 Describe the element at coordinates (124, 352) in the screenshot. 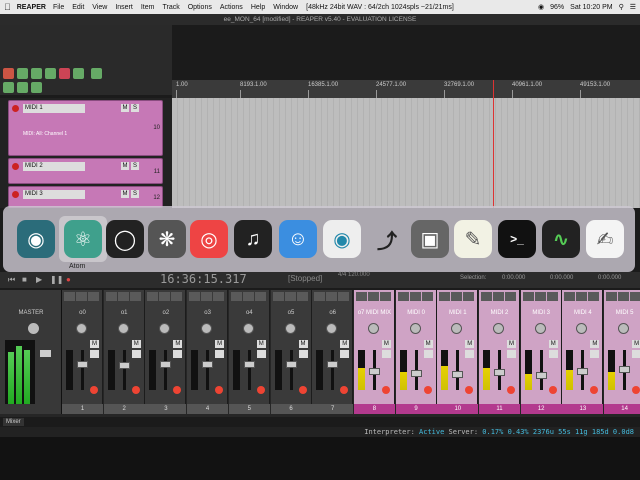

I see `mixer-strip: o1 M 2` at that location.